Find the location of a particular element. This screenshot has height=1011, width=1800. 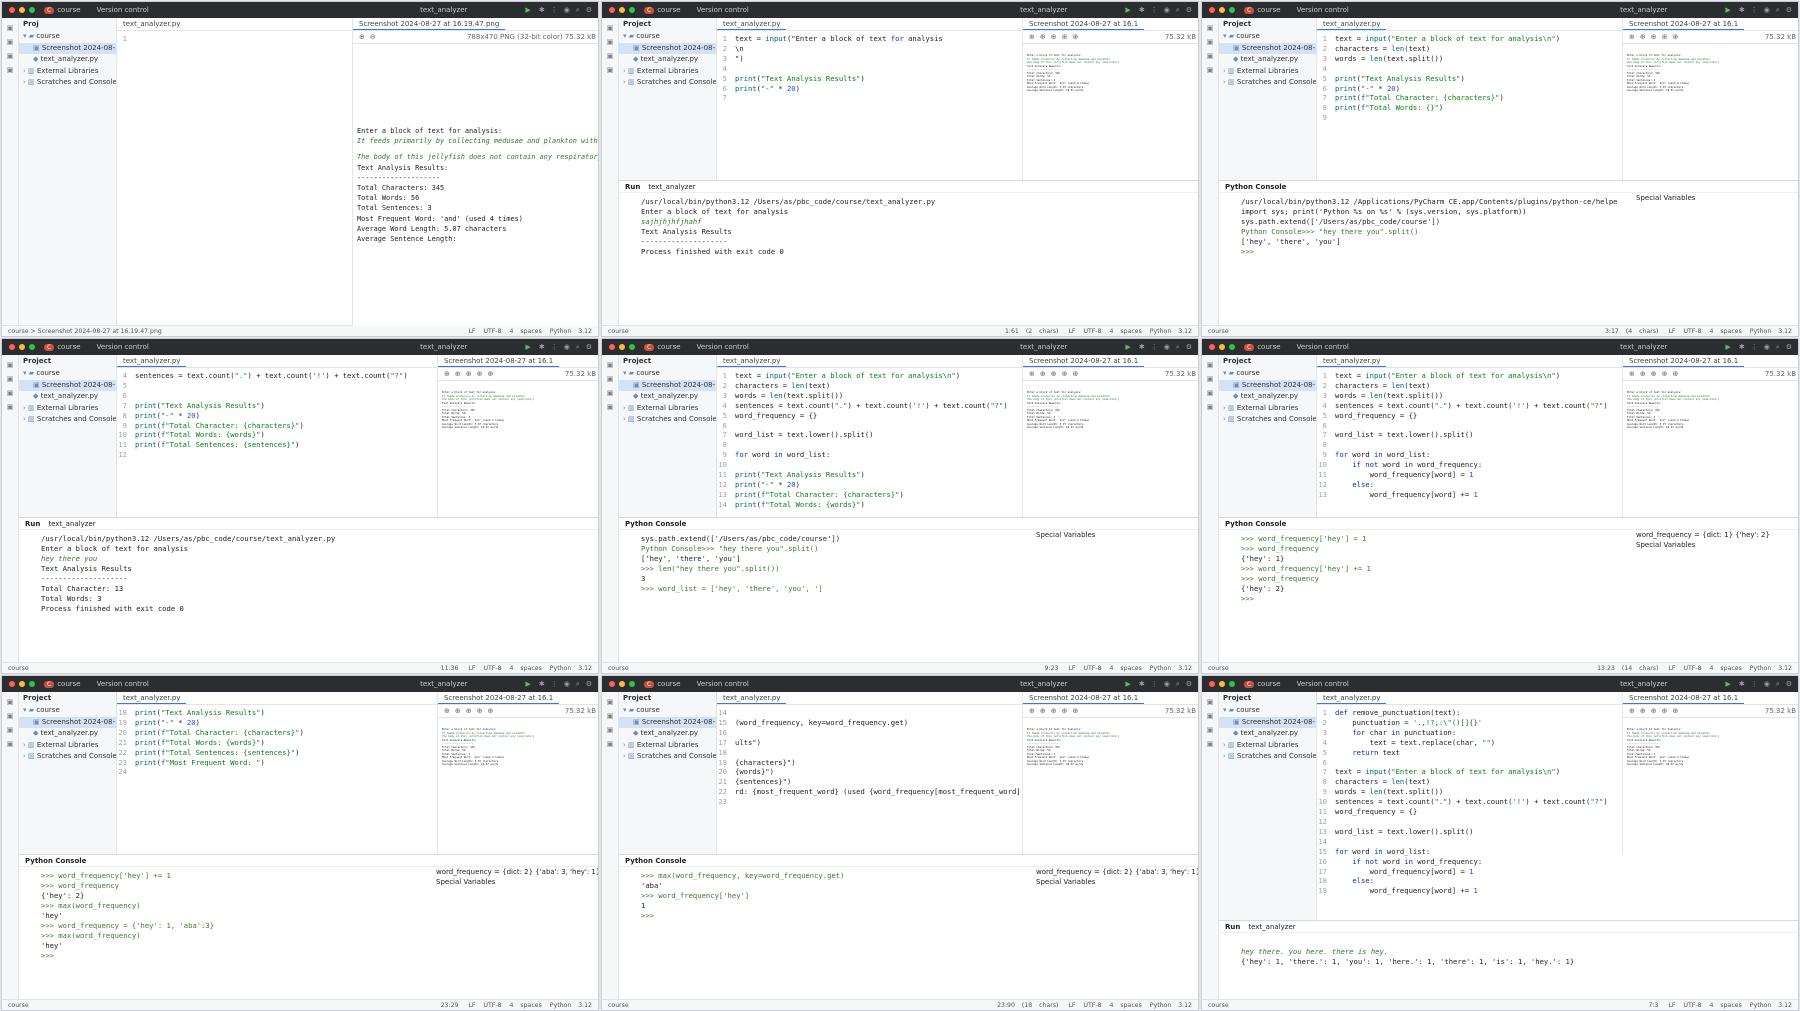

code-text: return text is located at coordinates (1367, 753).